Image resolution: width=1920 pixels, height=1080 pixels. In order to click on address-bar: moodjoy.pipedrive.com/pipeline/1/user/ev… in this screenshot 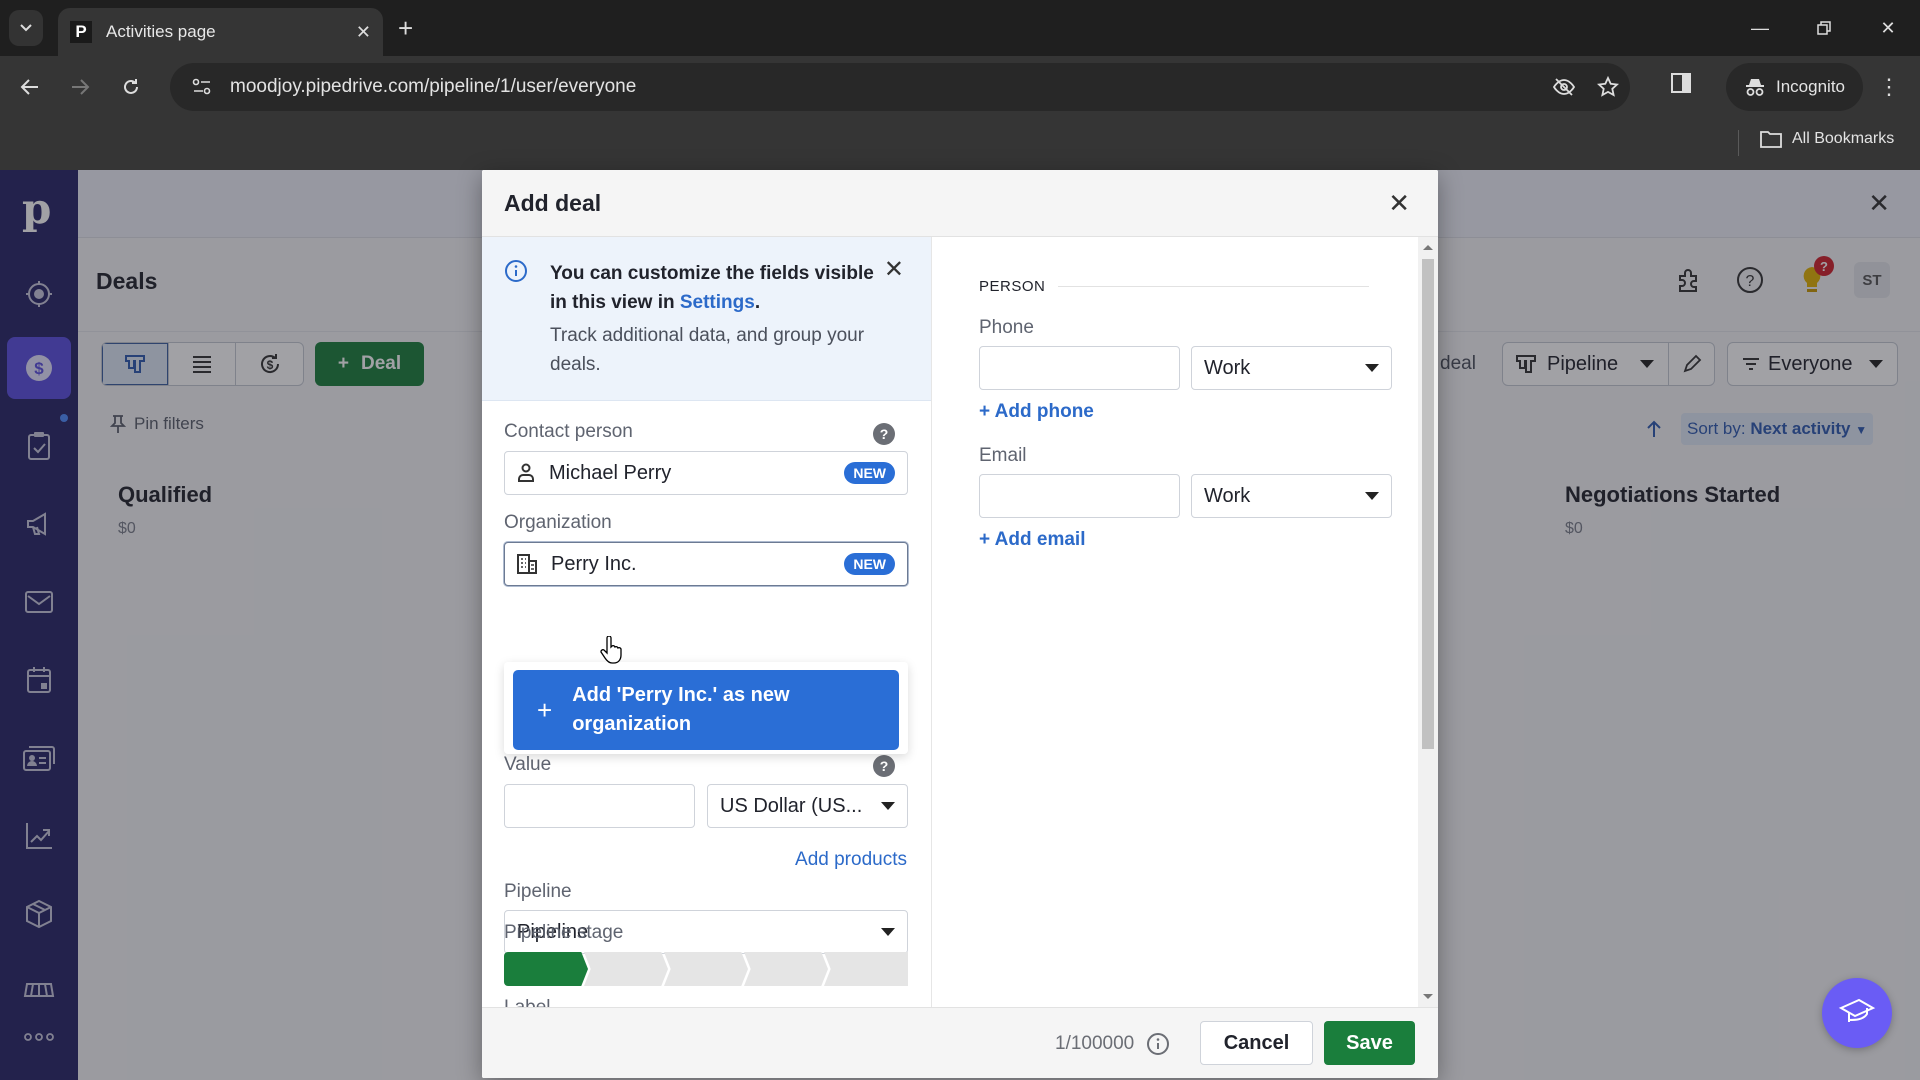, I will do `click(900, 87)`.